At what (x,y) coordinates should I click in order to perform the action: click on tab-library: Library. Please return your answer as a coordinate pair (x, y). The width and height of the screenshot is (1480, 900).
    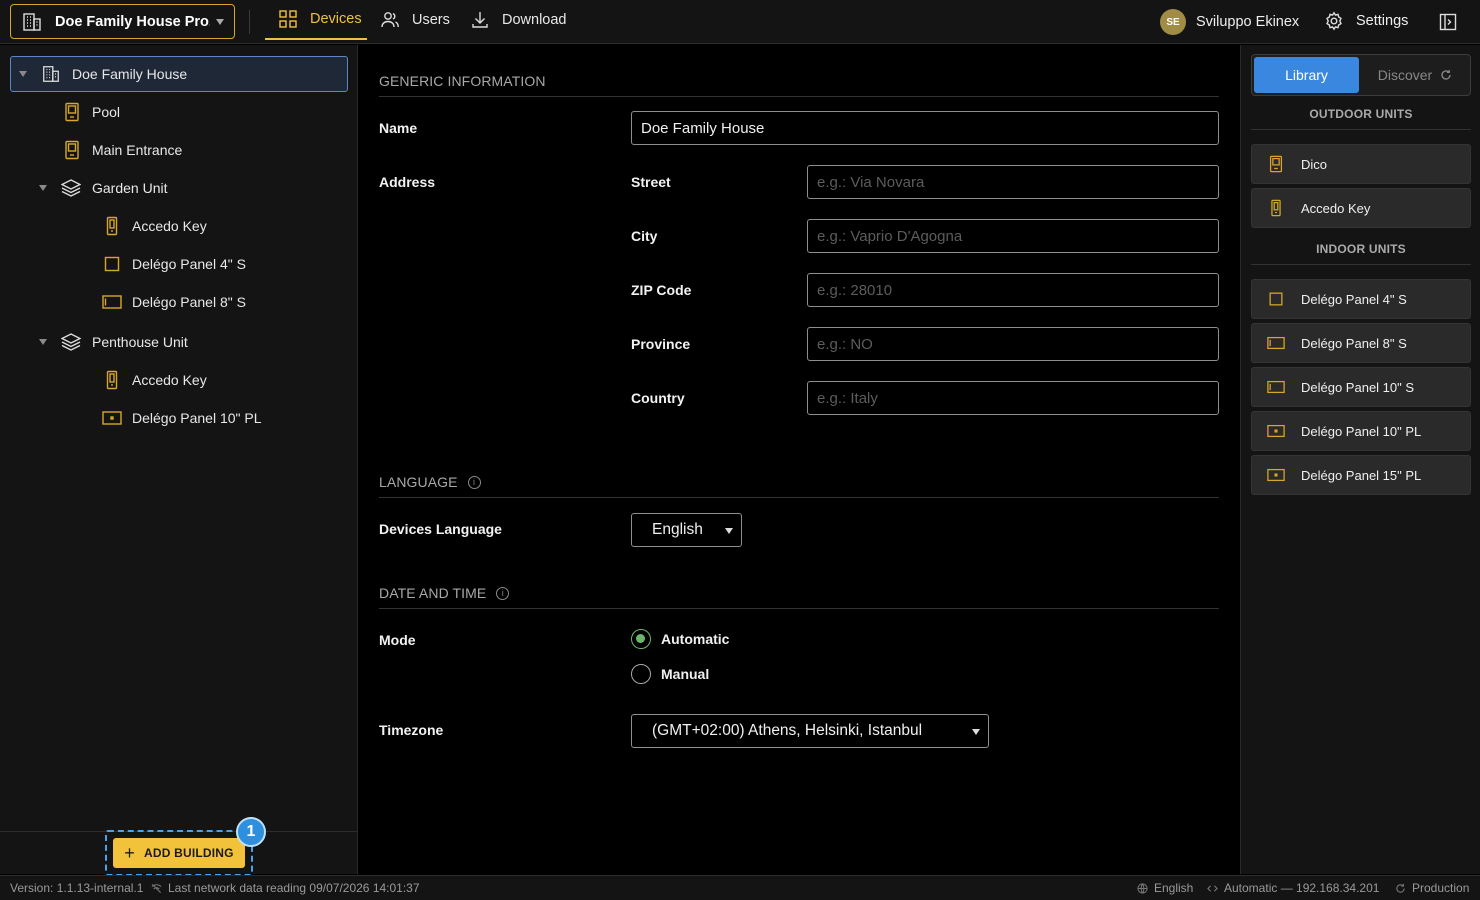
    Looking at the image, I should click on (1306, 75).